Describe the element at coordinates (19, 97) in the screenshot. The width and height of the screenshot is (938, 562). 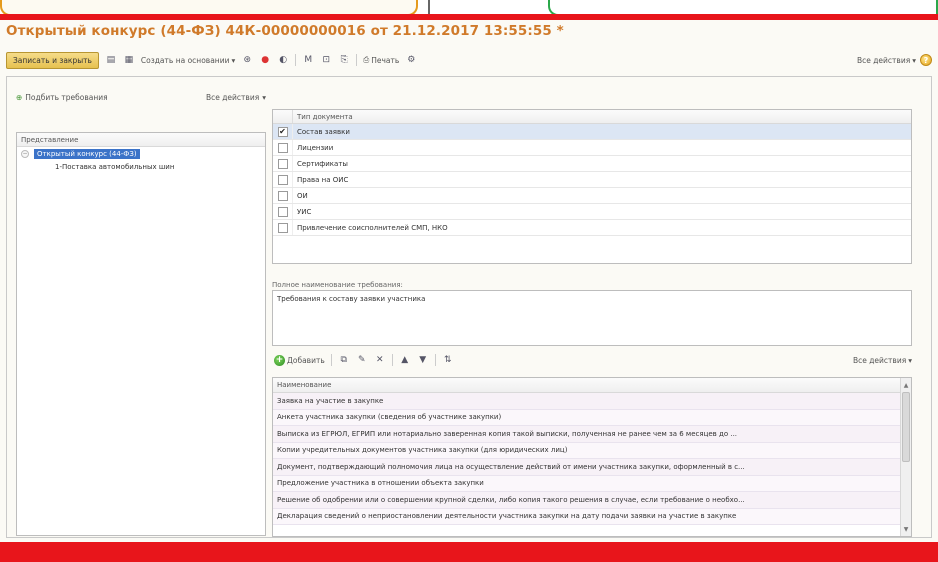
I see `pick-icon: ⊕` at that location.